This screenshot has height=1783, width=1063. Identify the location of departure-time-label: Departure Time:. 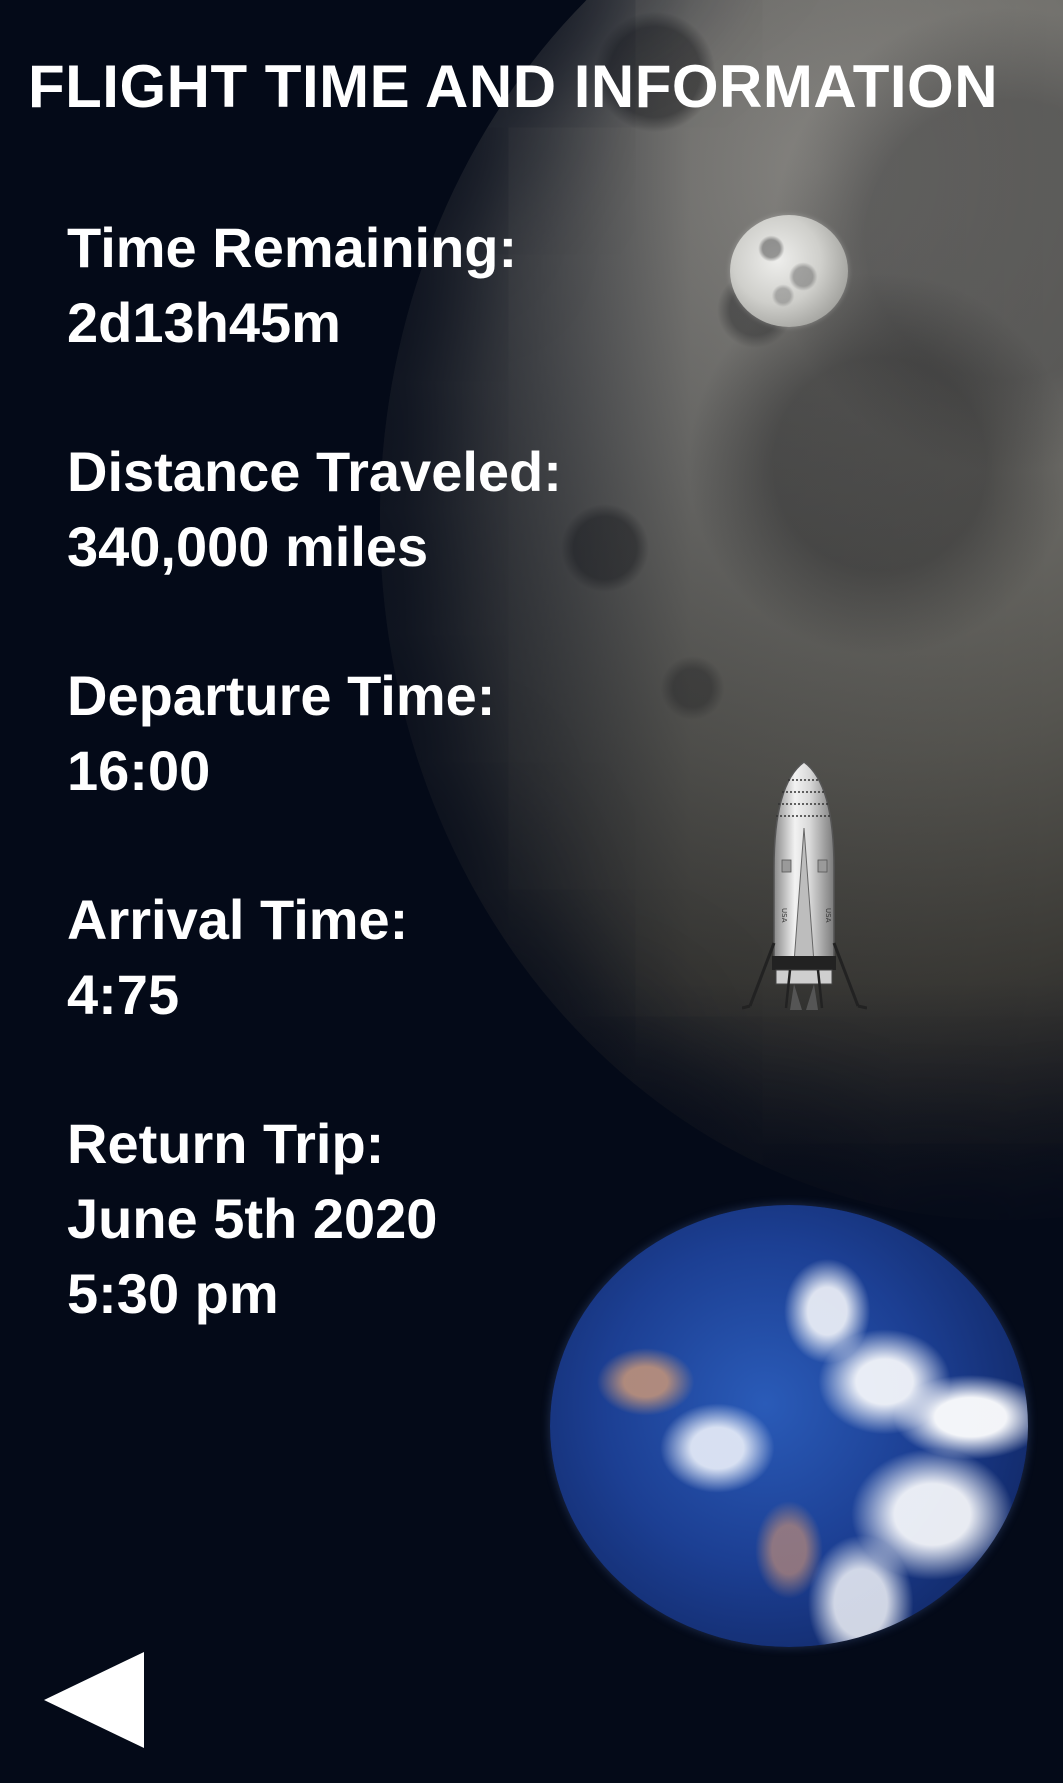
(281, 695).